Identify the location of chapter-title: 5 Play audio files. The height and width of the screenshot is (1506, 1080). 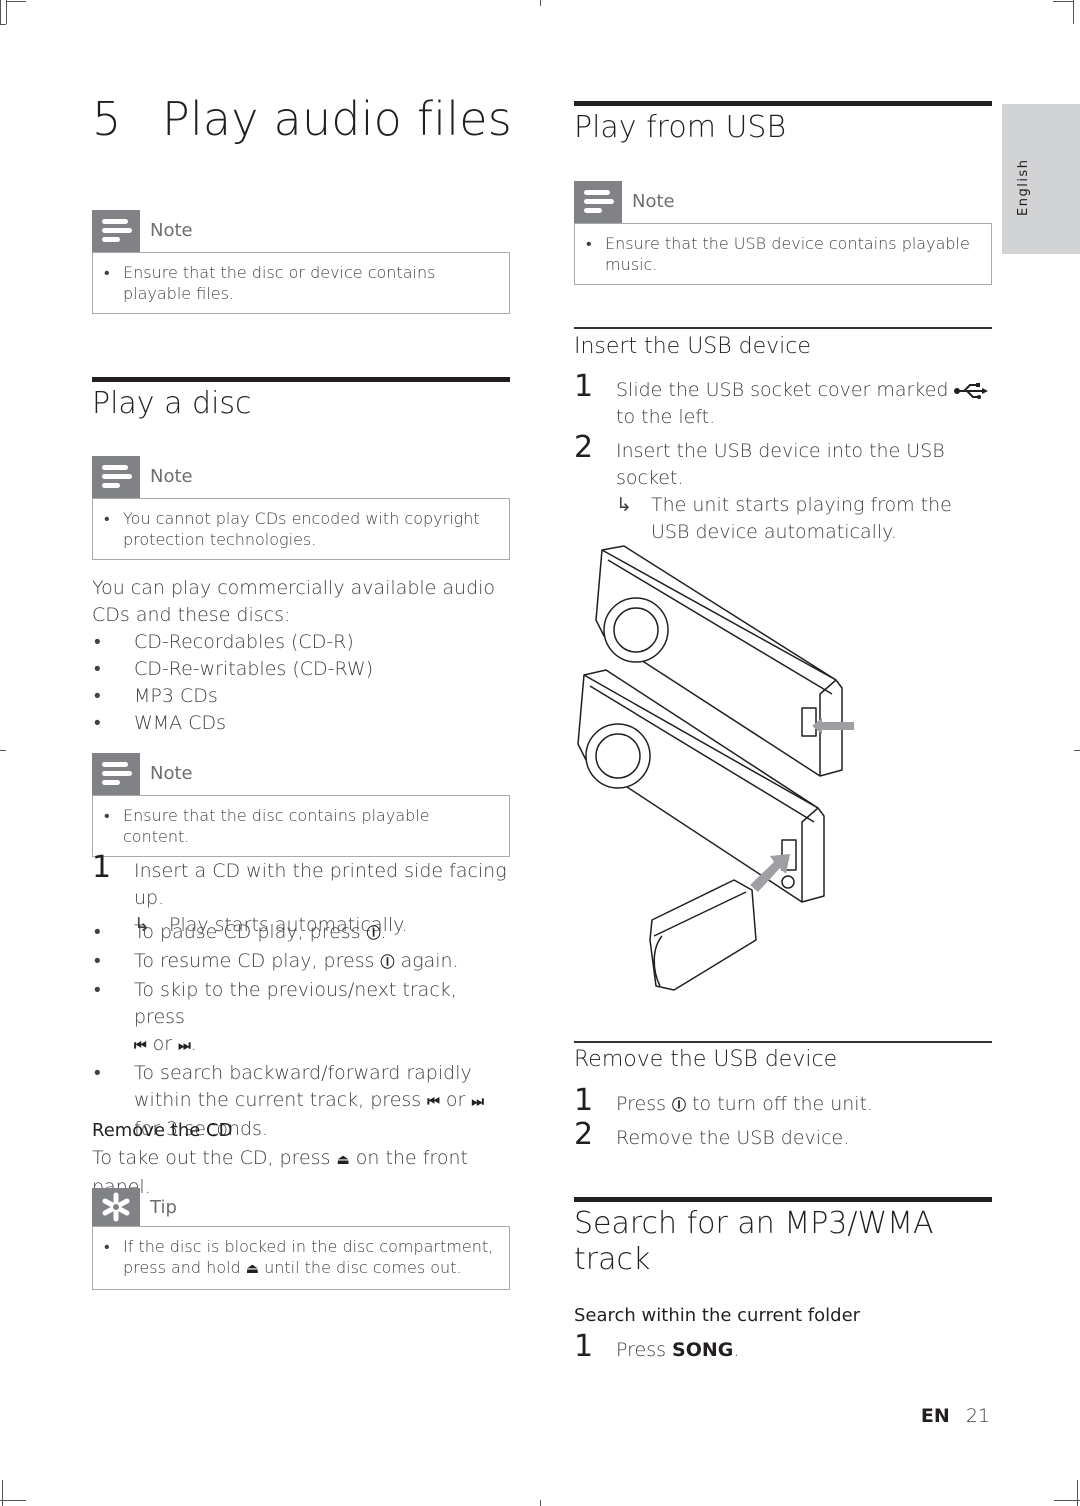
(302, 119).